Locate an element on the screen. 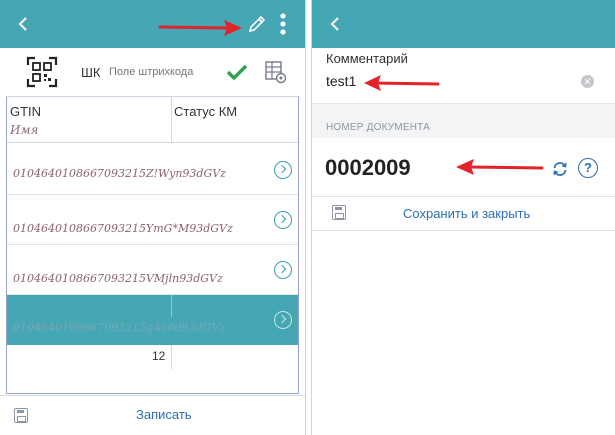 This screenshot has width=615, height=435. table-row-selected: 0104640108667093215gAa8d93dGVz is located at coordinates (152, 320).